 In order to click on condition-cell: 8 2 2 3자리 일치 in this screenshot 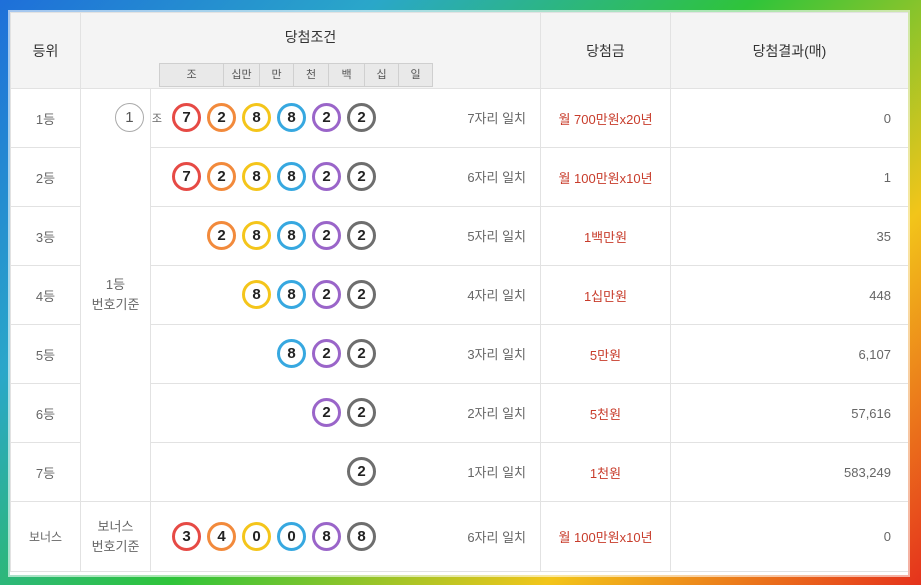, I will do `click(345, 354)`.